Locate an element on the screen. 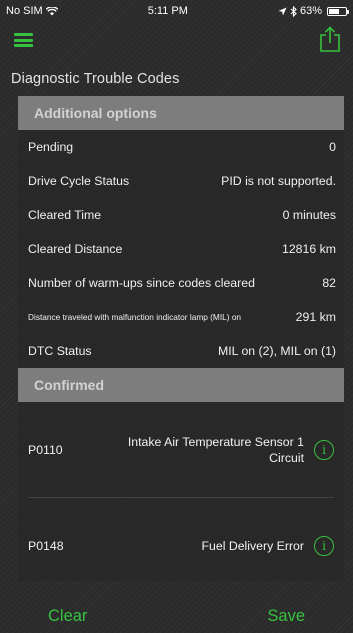 This screenshot has height=633, width=353. status-left: No SIM is located at coordinates (32, 11).